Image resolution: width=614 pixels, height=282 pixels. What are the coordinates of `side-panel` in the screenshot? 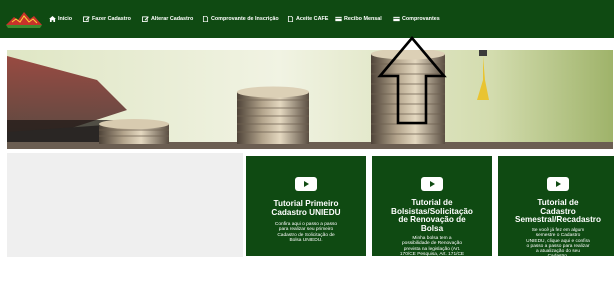 It's located at (125, 205).